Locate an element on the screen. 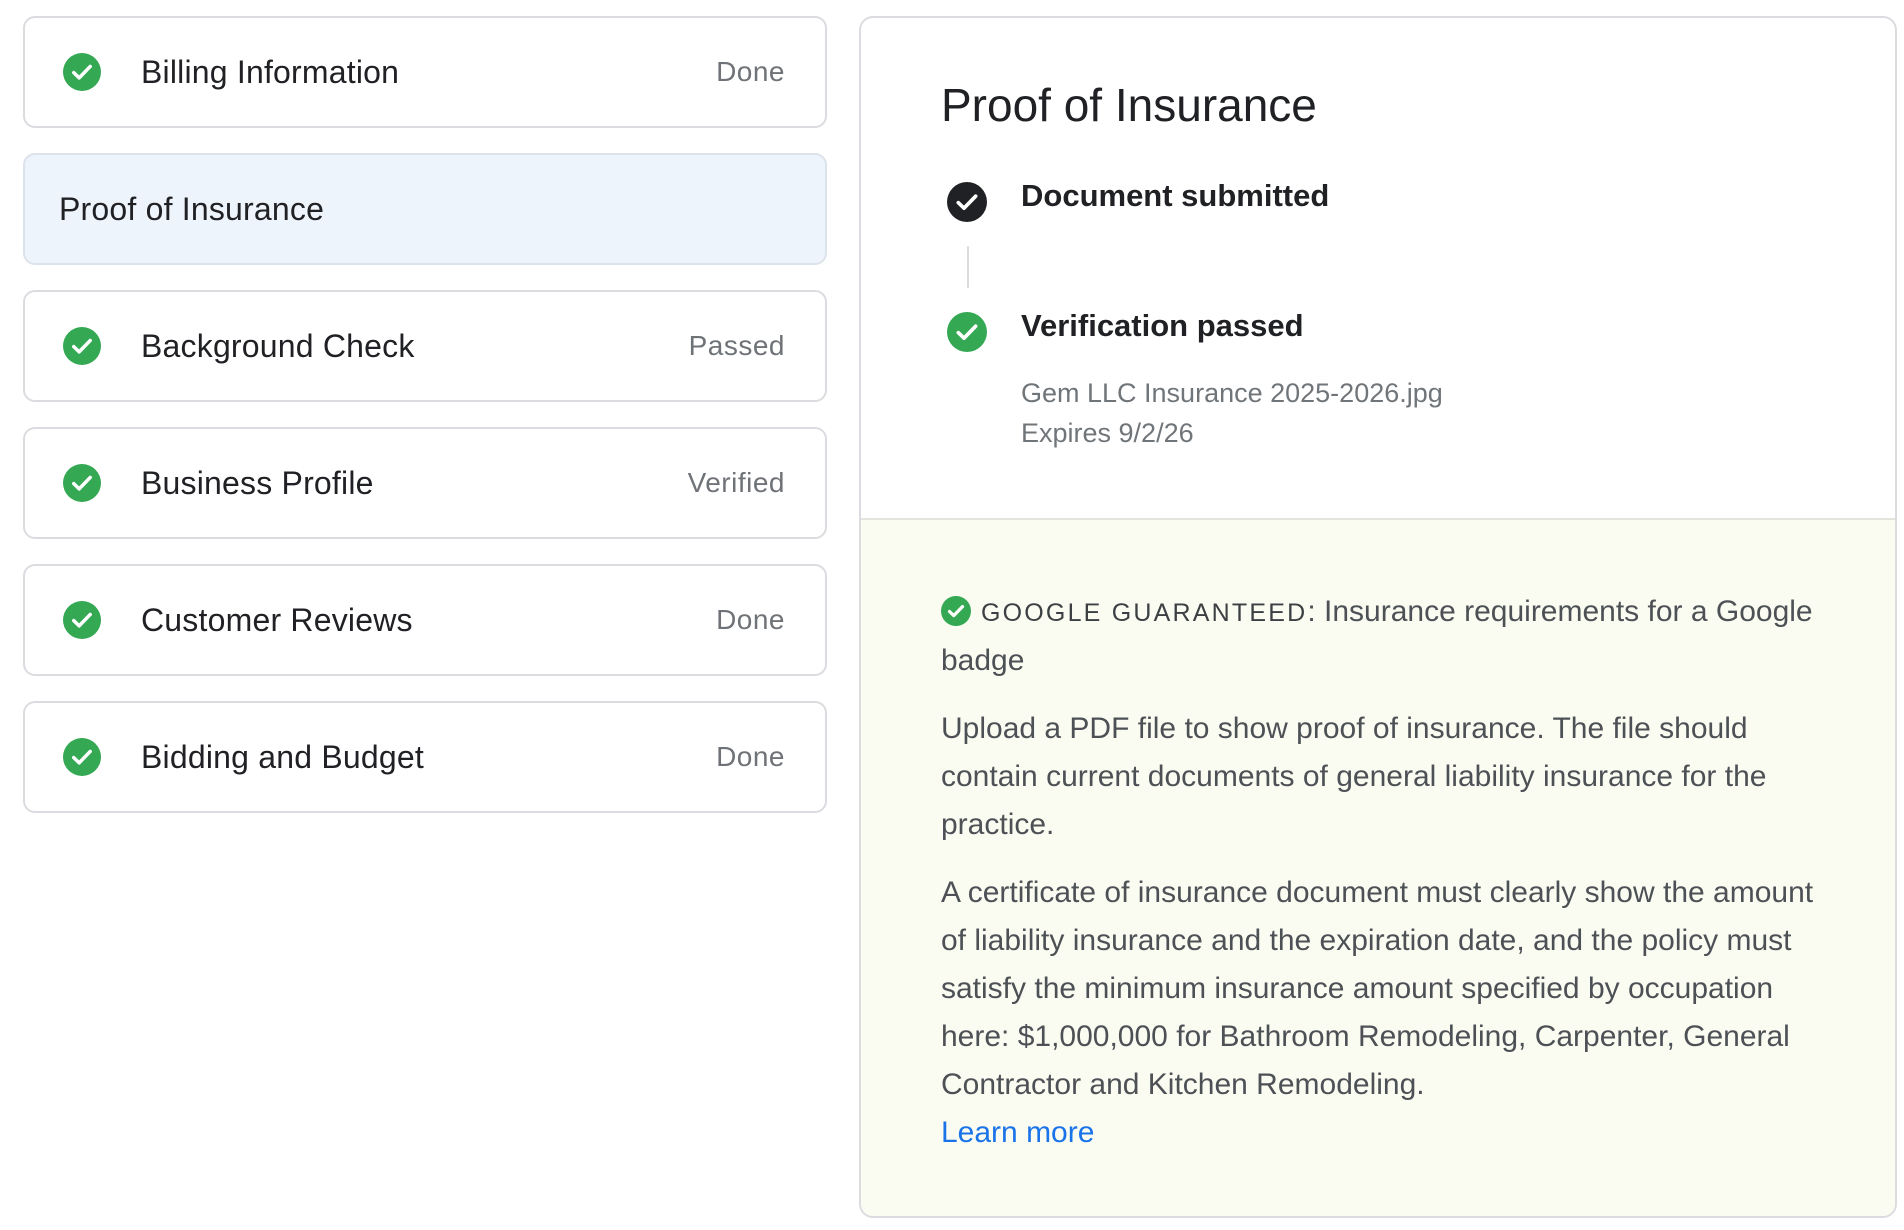 The image size is (1904, 1230). page-title: Proof of Insurance is located at coordinates (1129, 105).